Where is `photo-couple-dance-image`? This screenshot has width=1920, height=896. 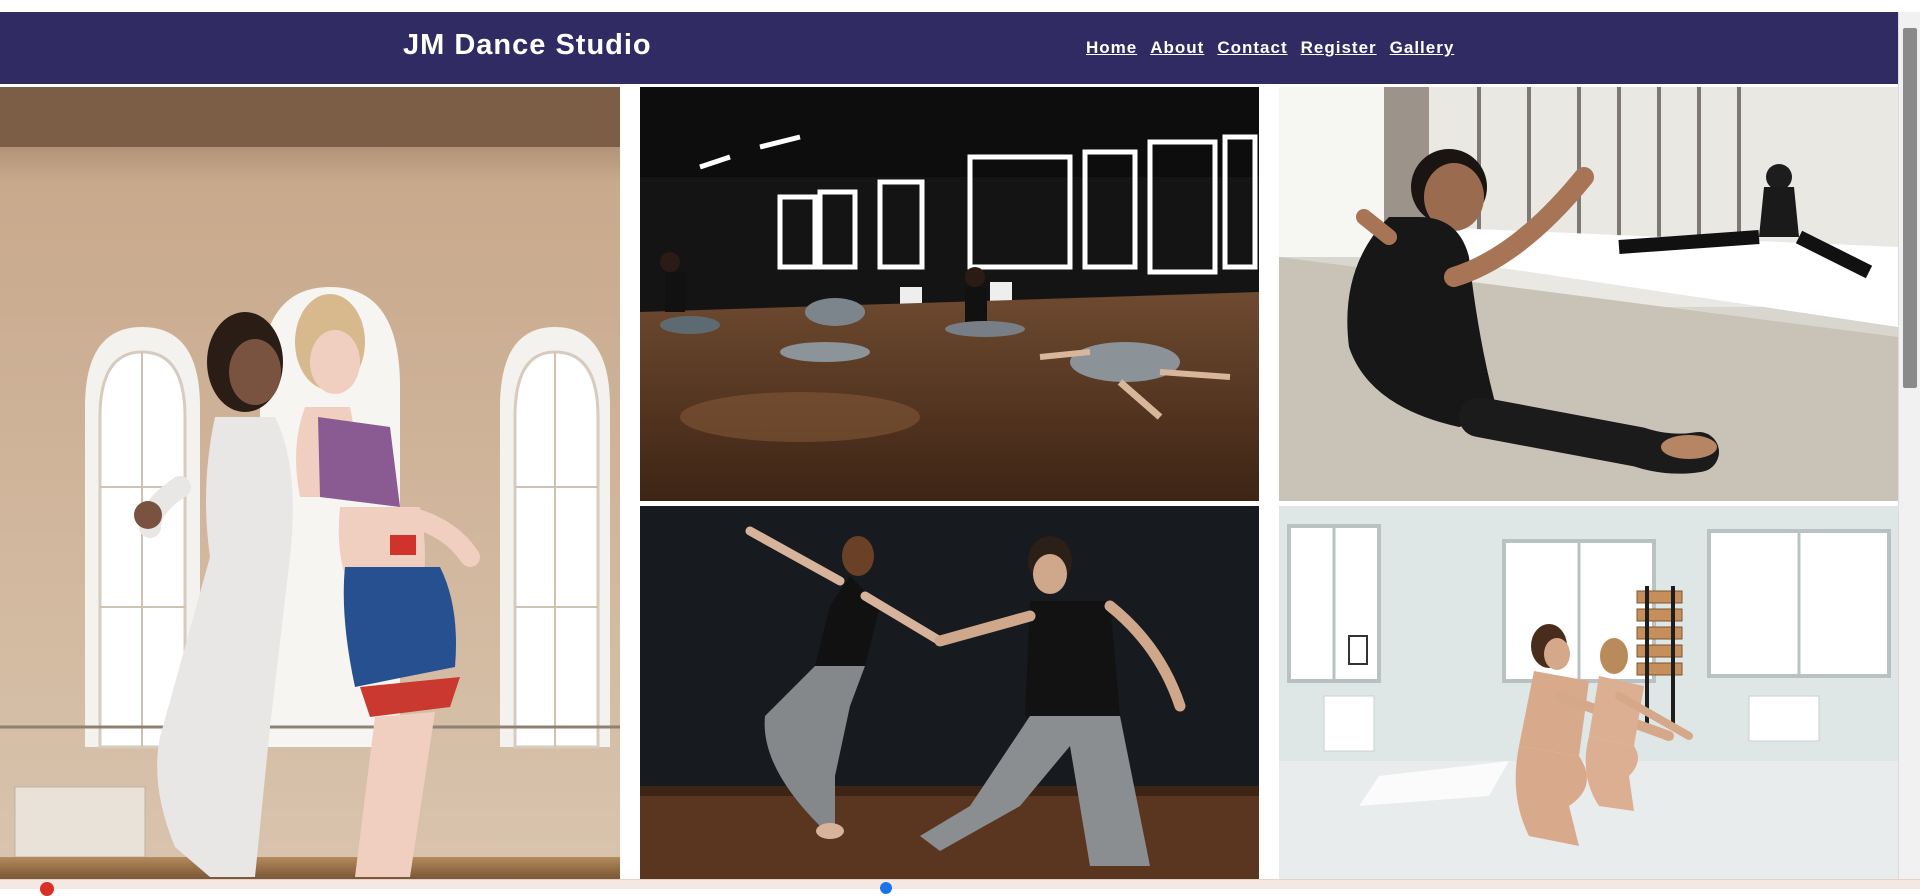 photo-couple-dance-image is located at coordinates (949, 692).